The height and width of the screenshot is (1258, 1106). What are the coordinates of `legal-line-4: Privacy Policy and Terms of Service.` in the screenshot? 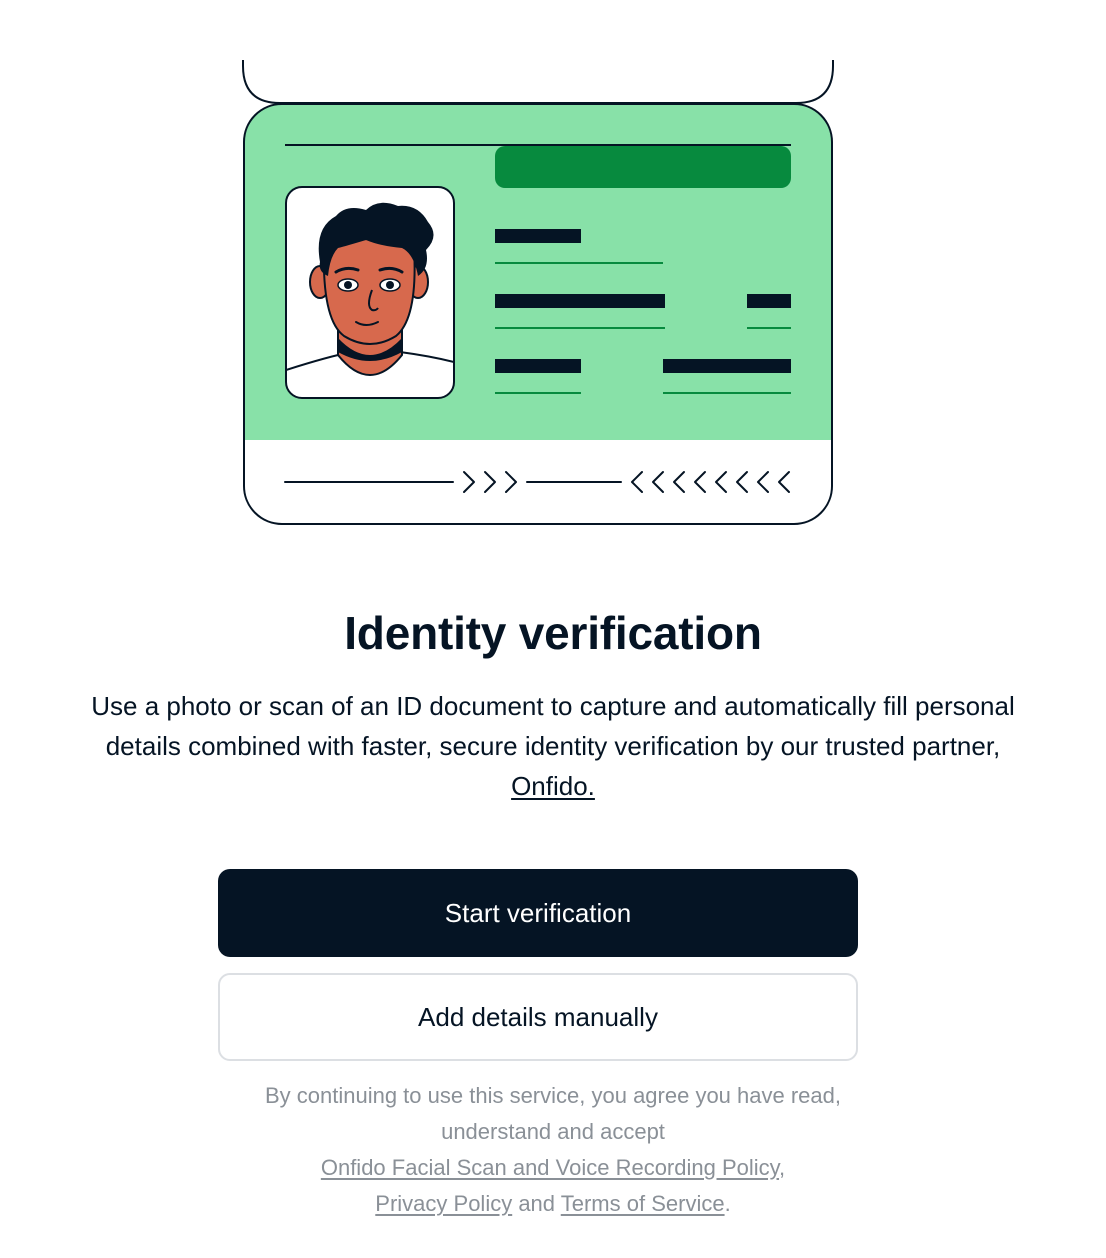 It's located at (553, 1204).